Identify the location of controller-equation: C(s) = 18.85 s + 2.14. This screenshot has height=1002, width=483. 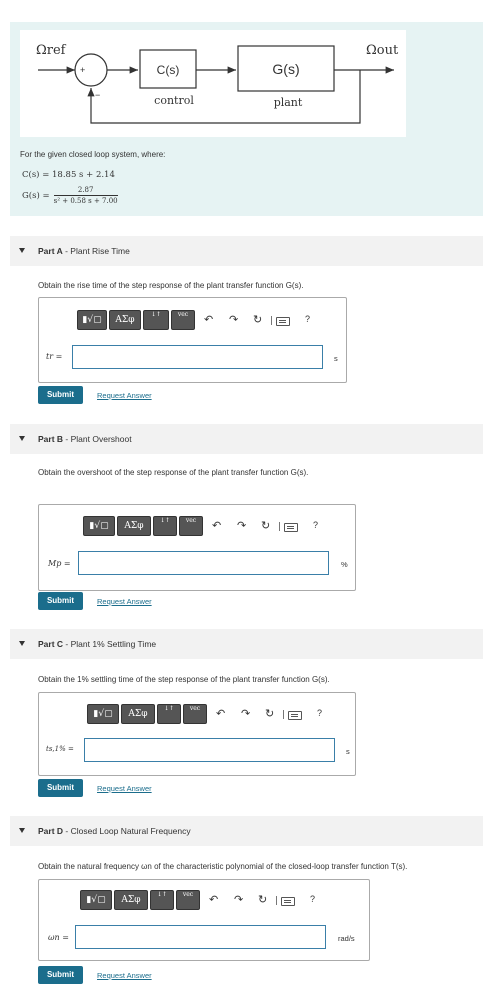
(68, 175).